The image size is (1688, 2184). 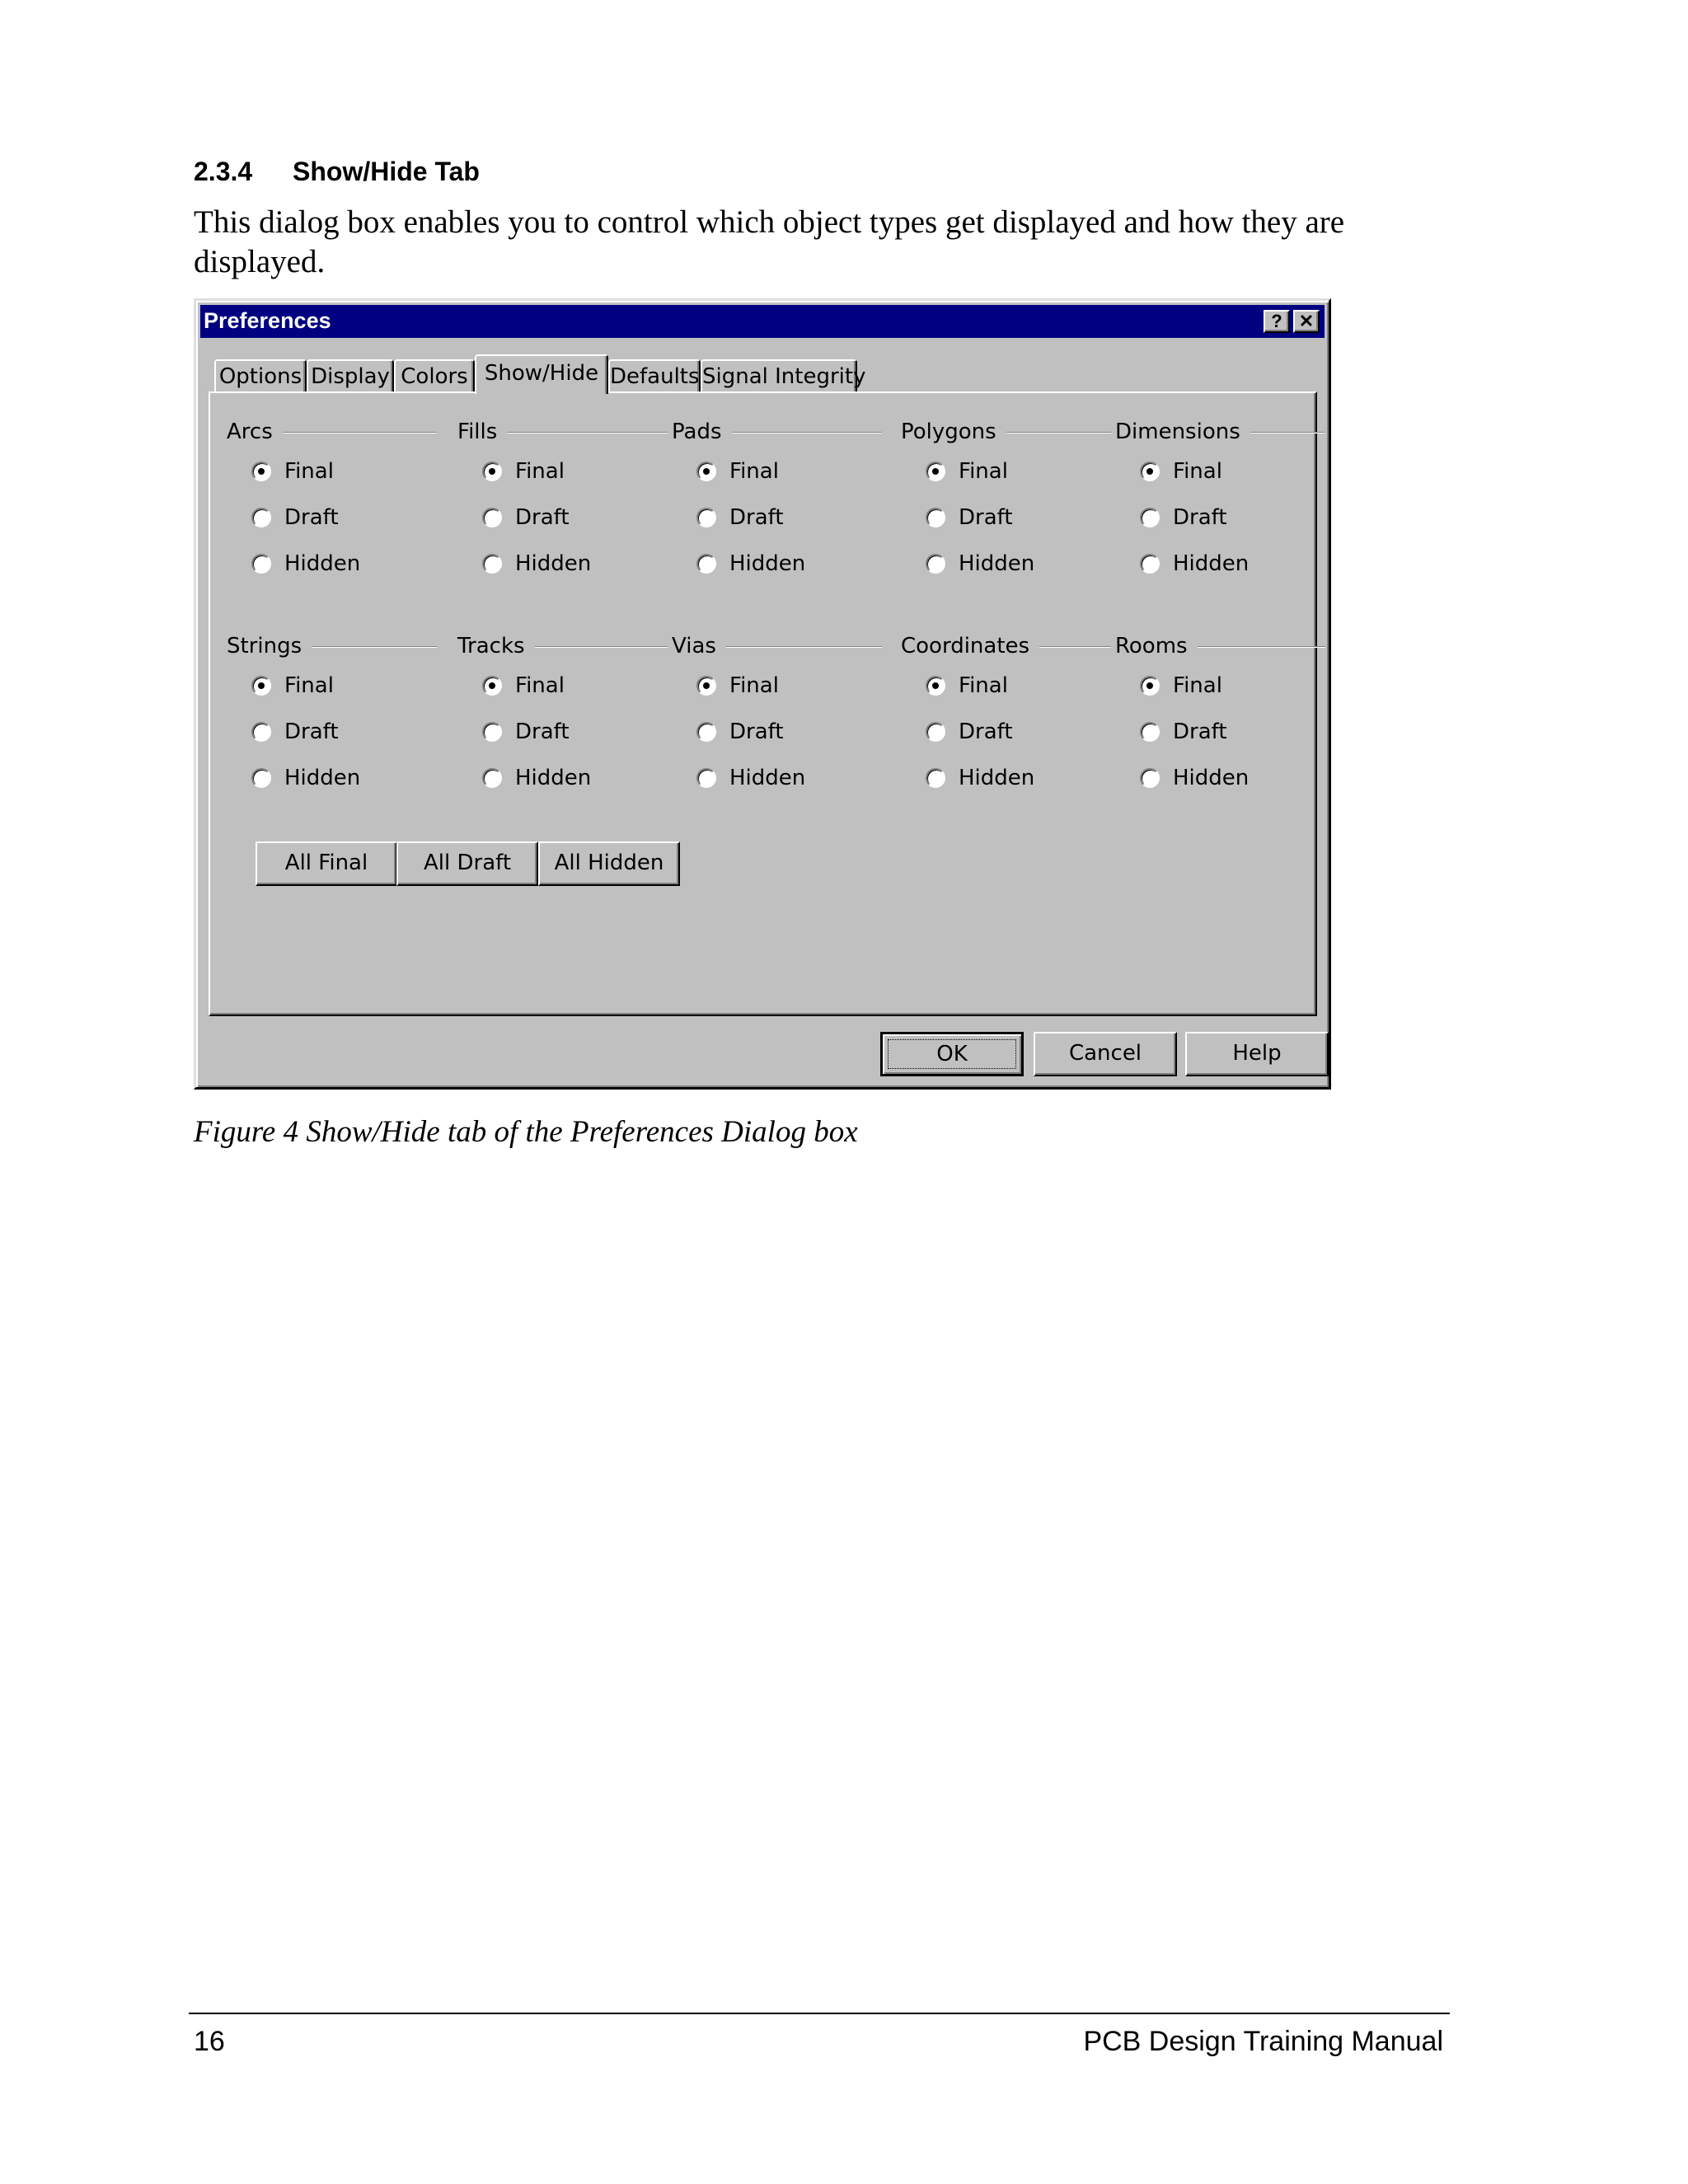 What do you see at coordinates (467, 863) in the screenshot?
I see `all-draft-button: All Draft` at bounding box center [467, 863].